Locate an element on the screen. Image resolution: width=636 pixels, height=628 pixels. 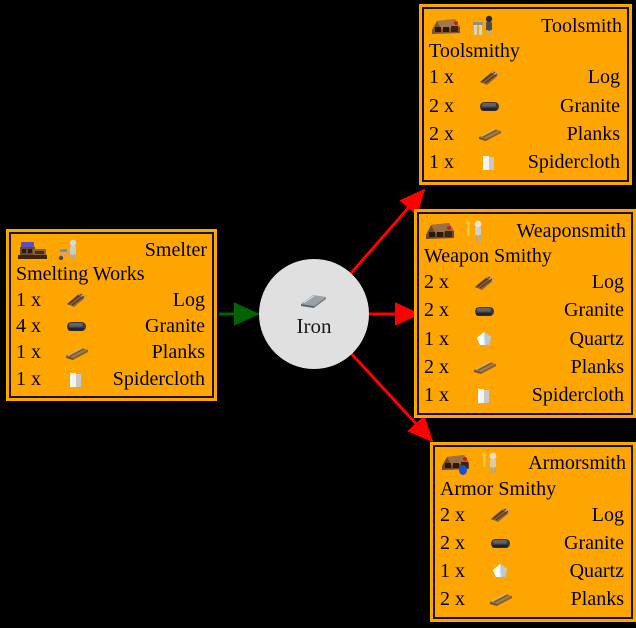
iron-bar-icon is located at coordinates (314, 301).